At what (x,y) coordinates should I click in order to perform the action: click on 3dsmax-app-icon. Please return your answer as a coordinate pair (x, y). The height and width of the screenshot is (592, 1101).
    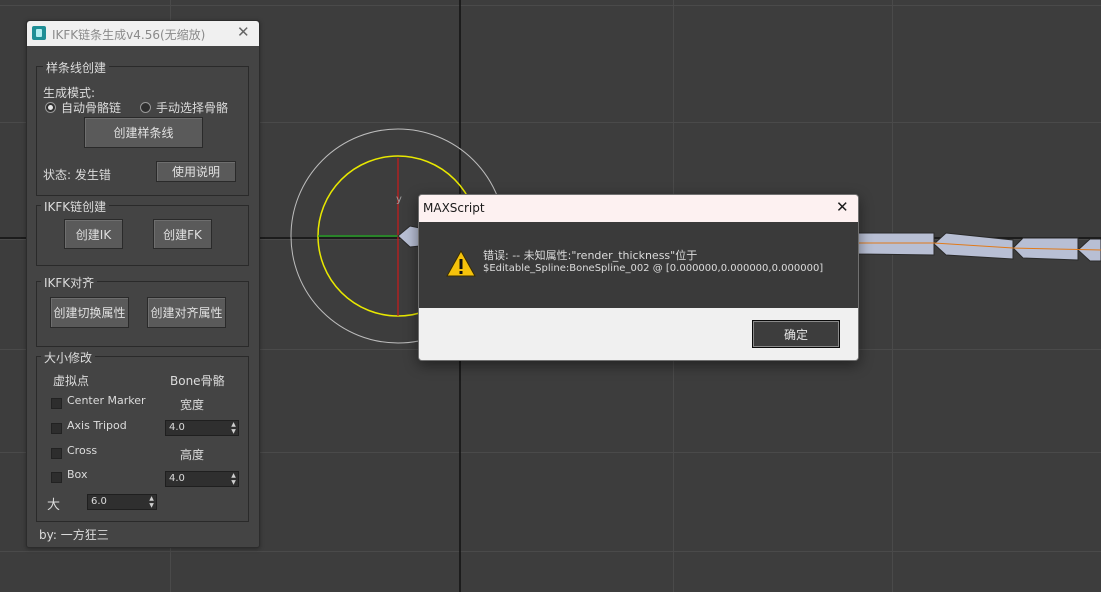
    Looking at the image, I should click on (39, 33).